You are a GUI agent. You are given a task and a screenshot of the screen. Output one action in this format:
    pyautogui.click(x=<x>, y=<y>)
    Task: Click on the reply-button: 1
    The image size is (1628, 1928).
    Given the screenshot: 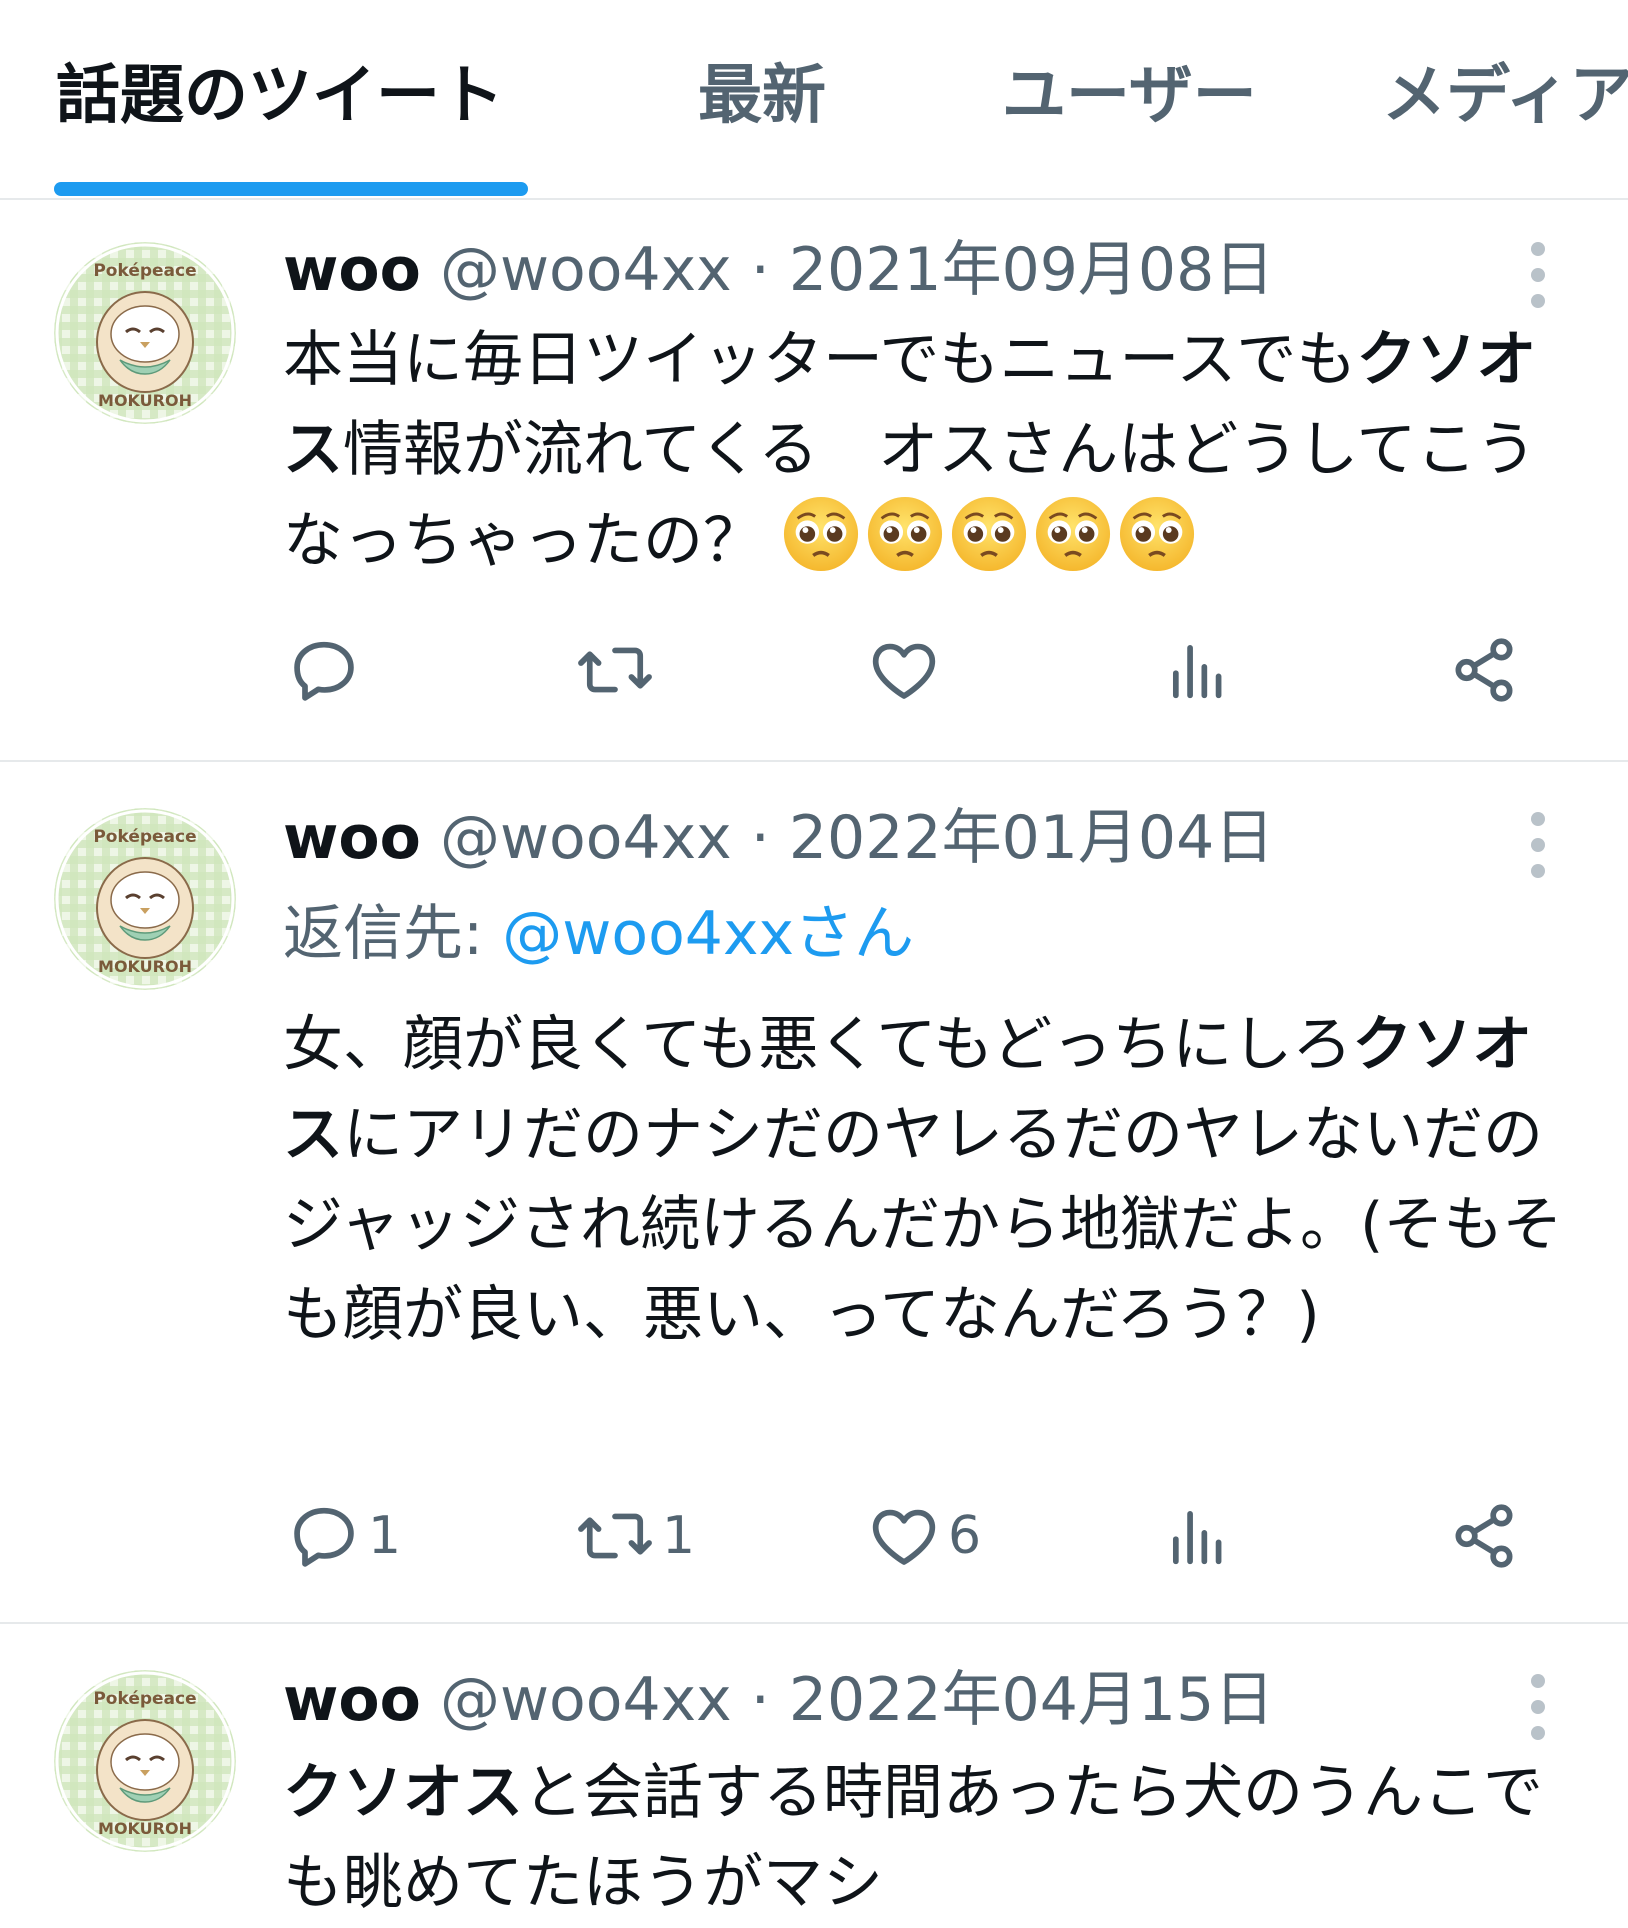 What is the action you would take?
    pyautogui.click(x=343, y=1536)
    